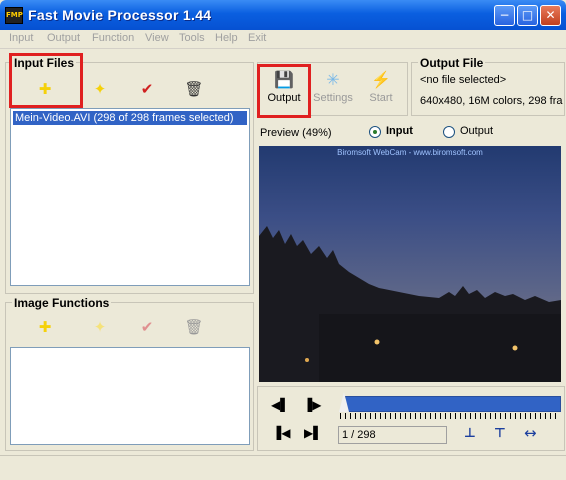  I want to click on app-icon: FMP, so click(14, 15).